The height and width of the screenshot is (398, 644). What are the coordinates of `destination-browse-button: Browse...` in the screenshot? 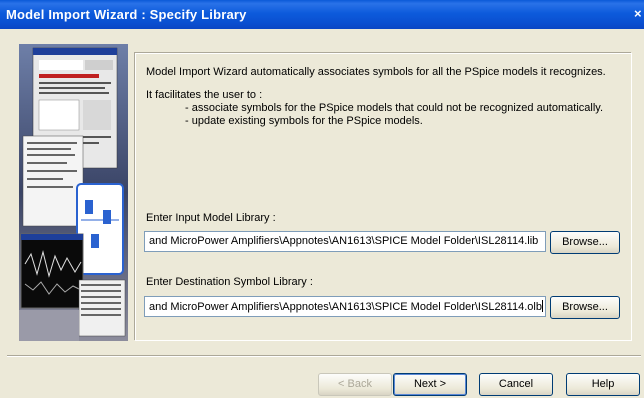 It's located at (585, 307).